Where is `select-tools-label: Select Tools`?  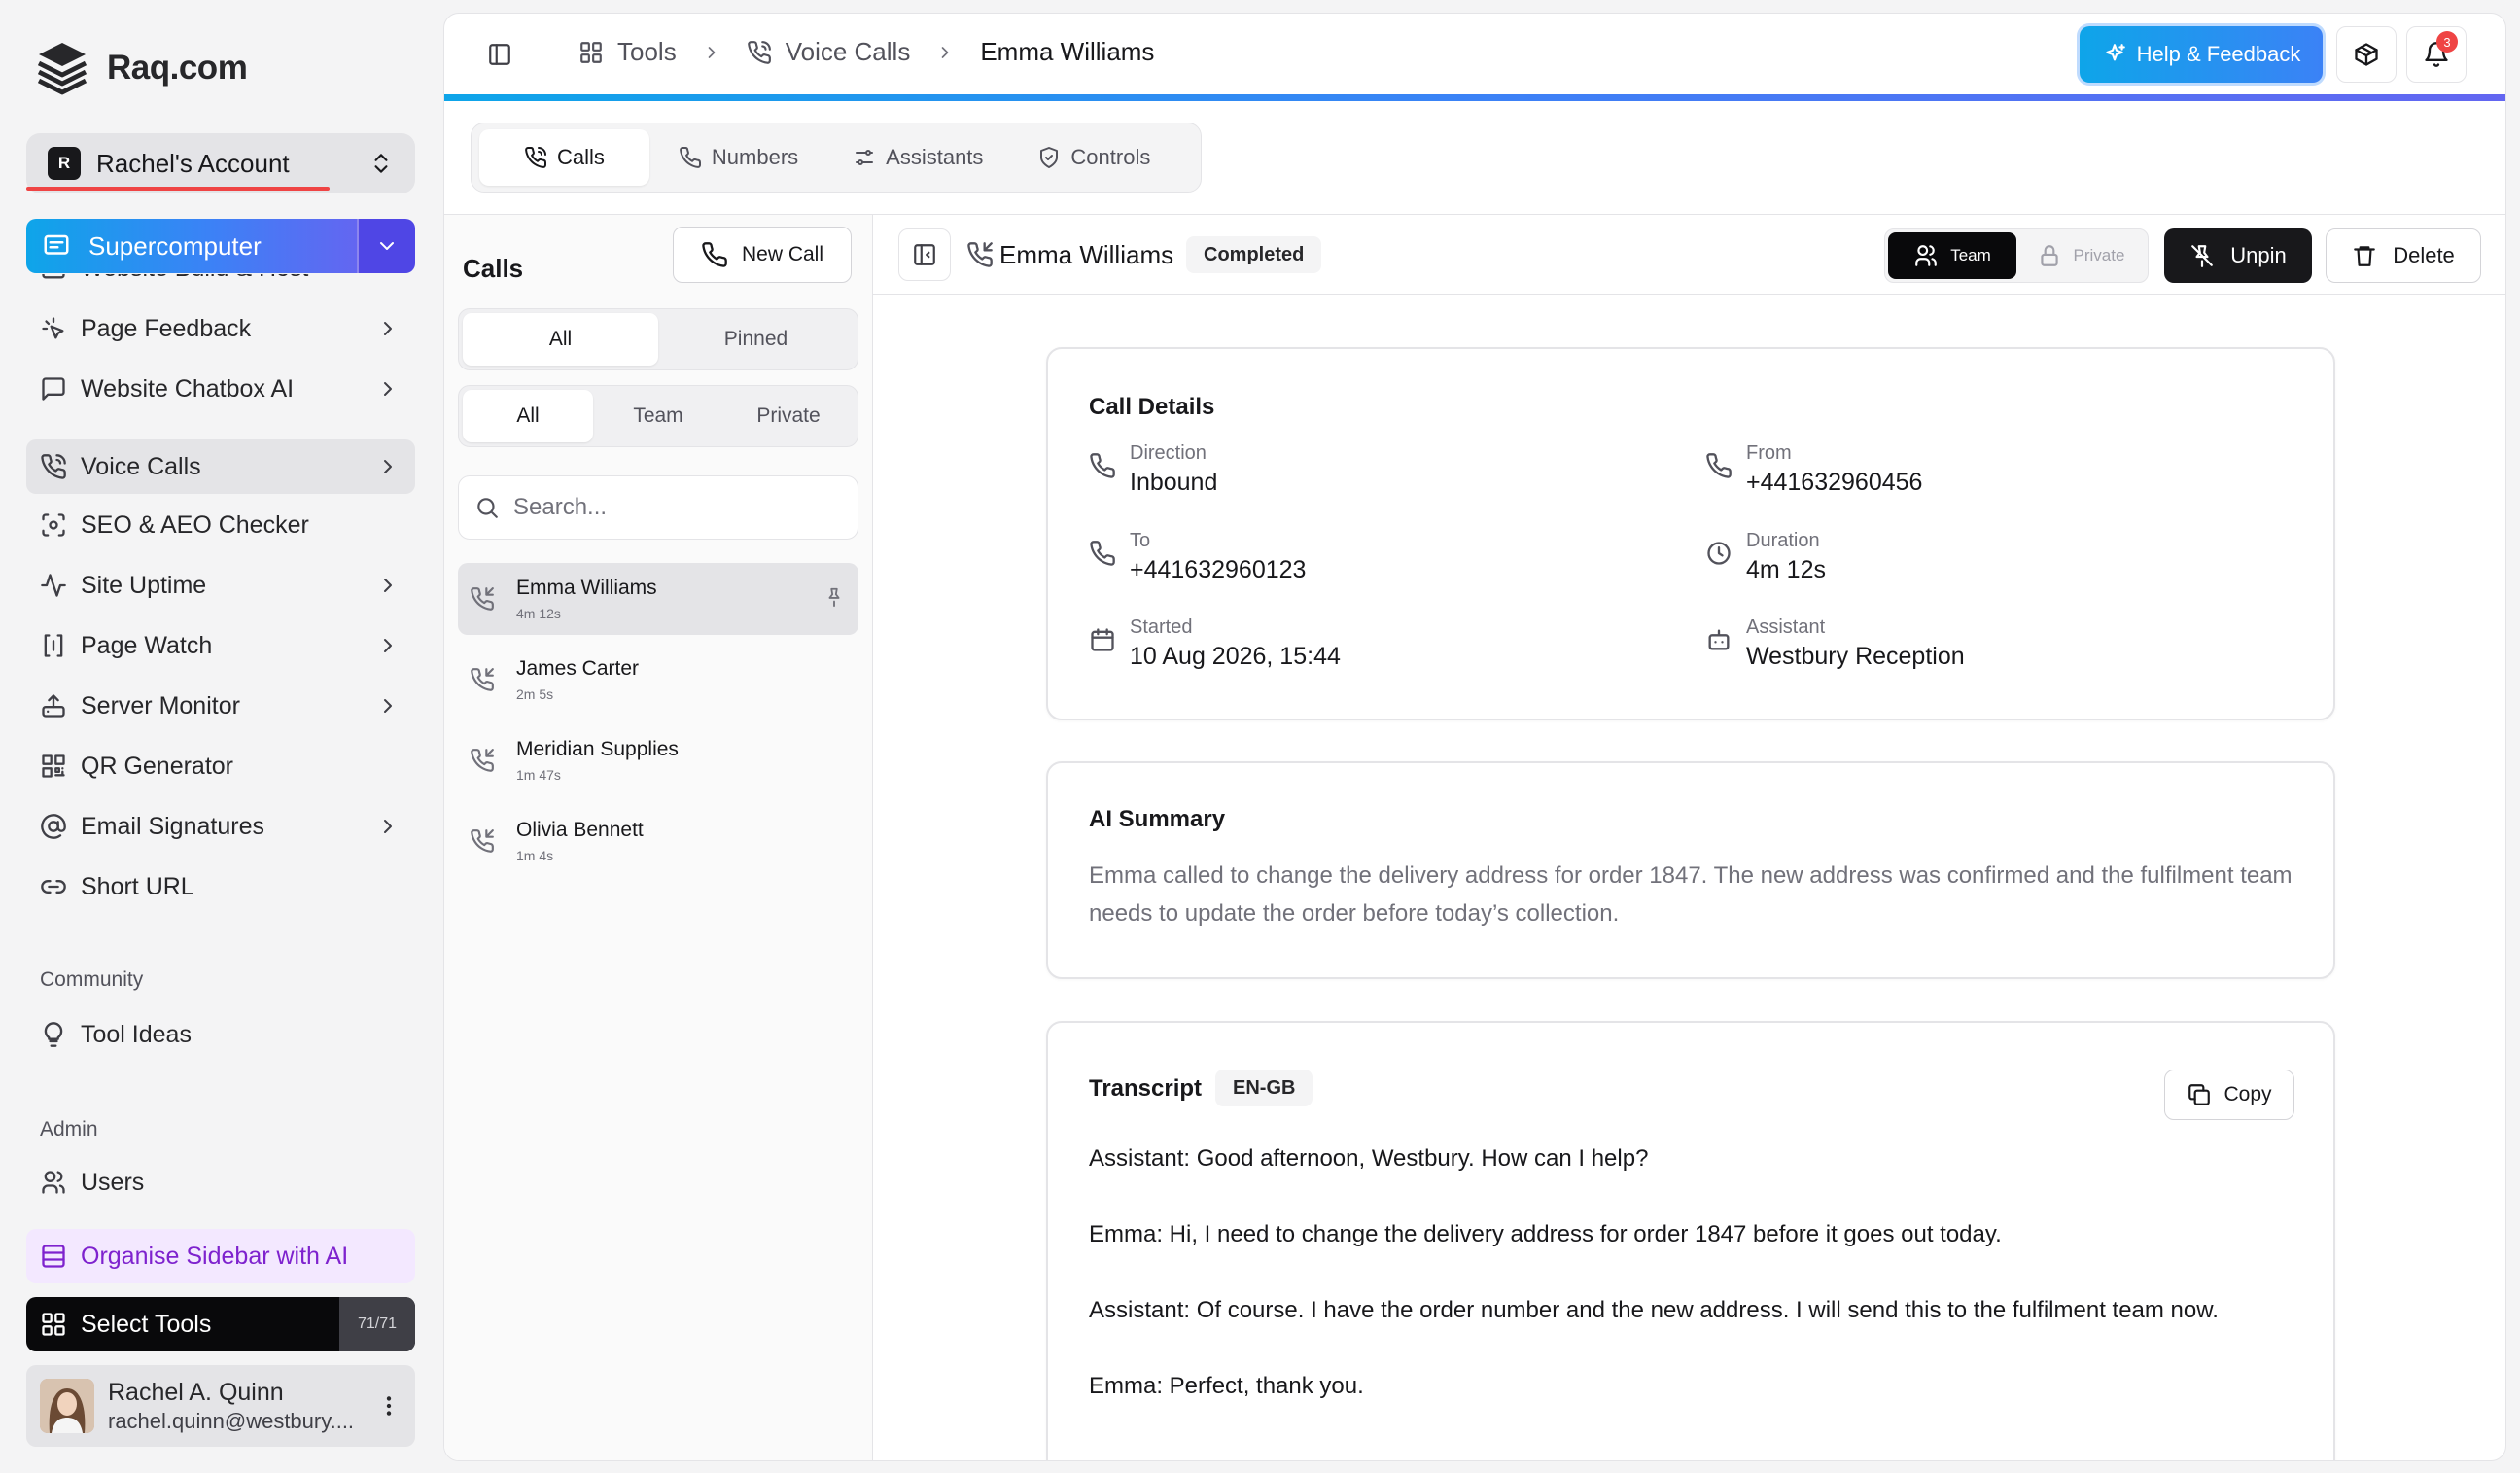
select-tools-label: Select Tools is located at coordinates (146, 1324).